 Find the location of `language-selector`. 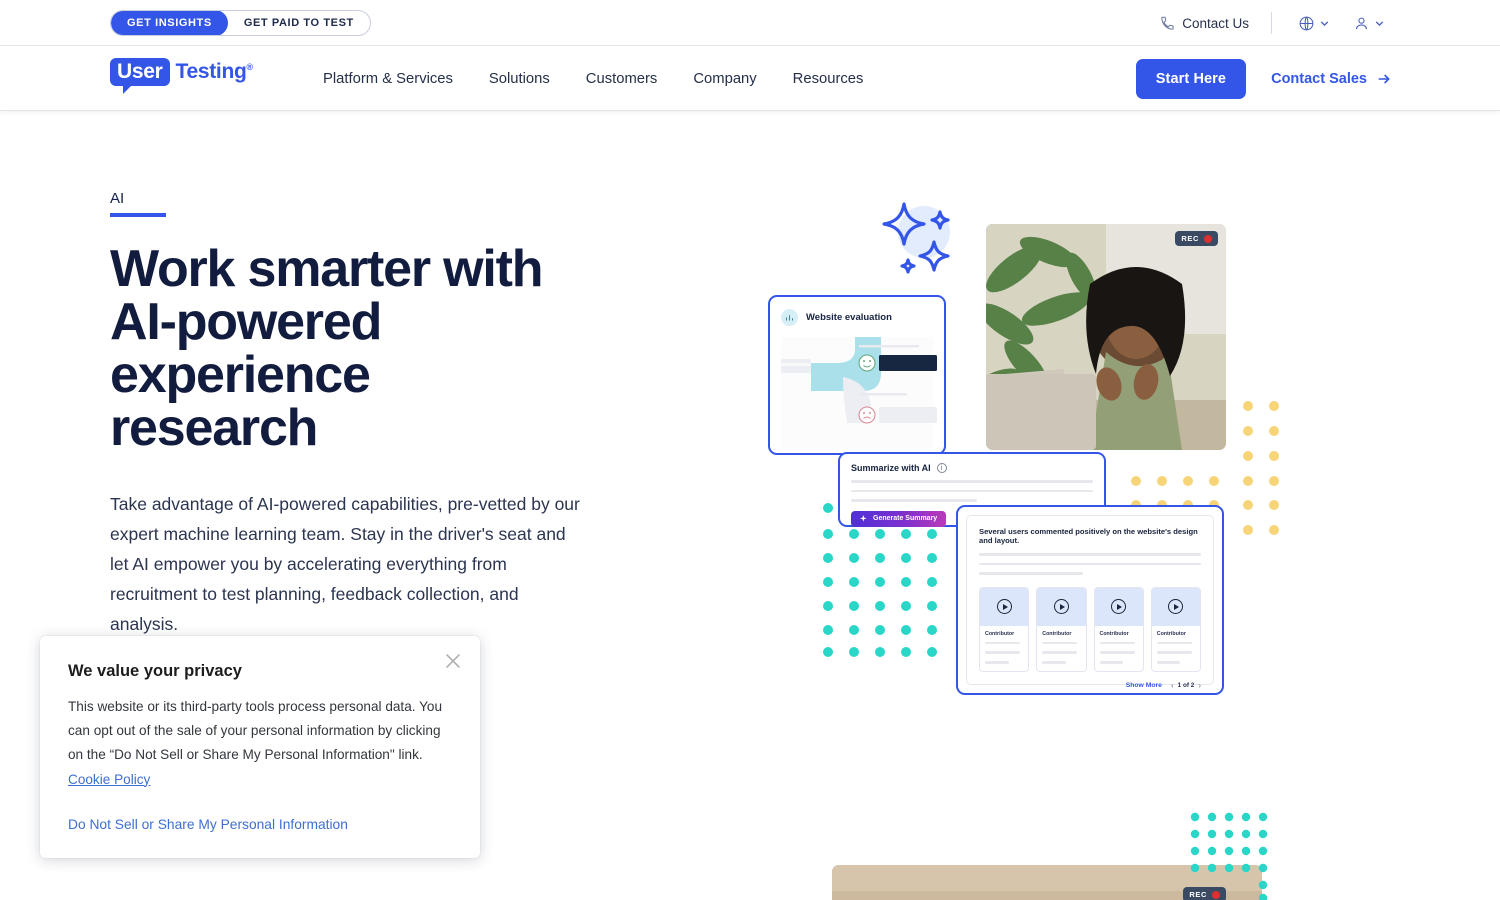

language-selector is located at coordinates (1314, 23).